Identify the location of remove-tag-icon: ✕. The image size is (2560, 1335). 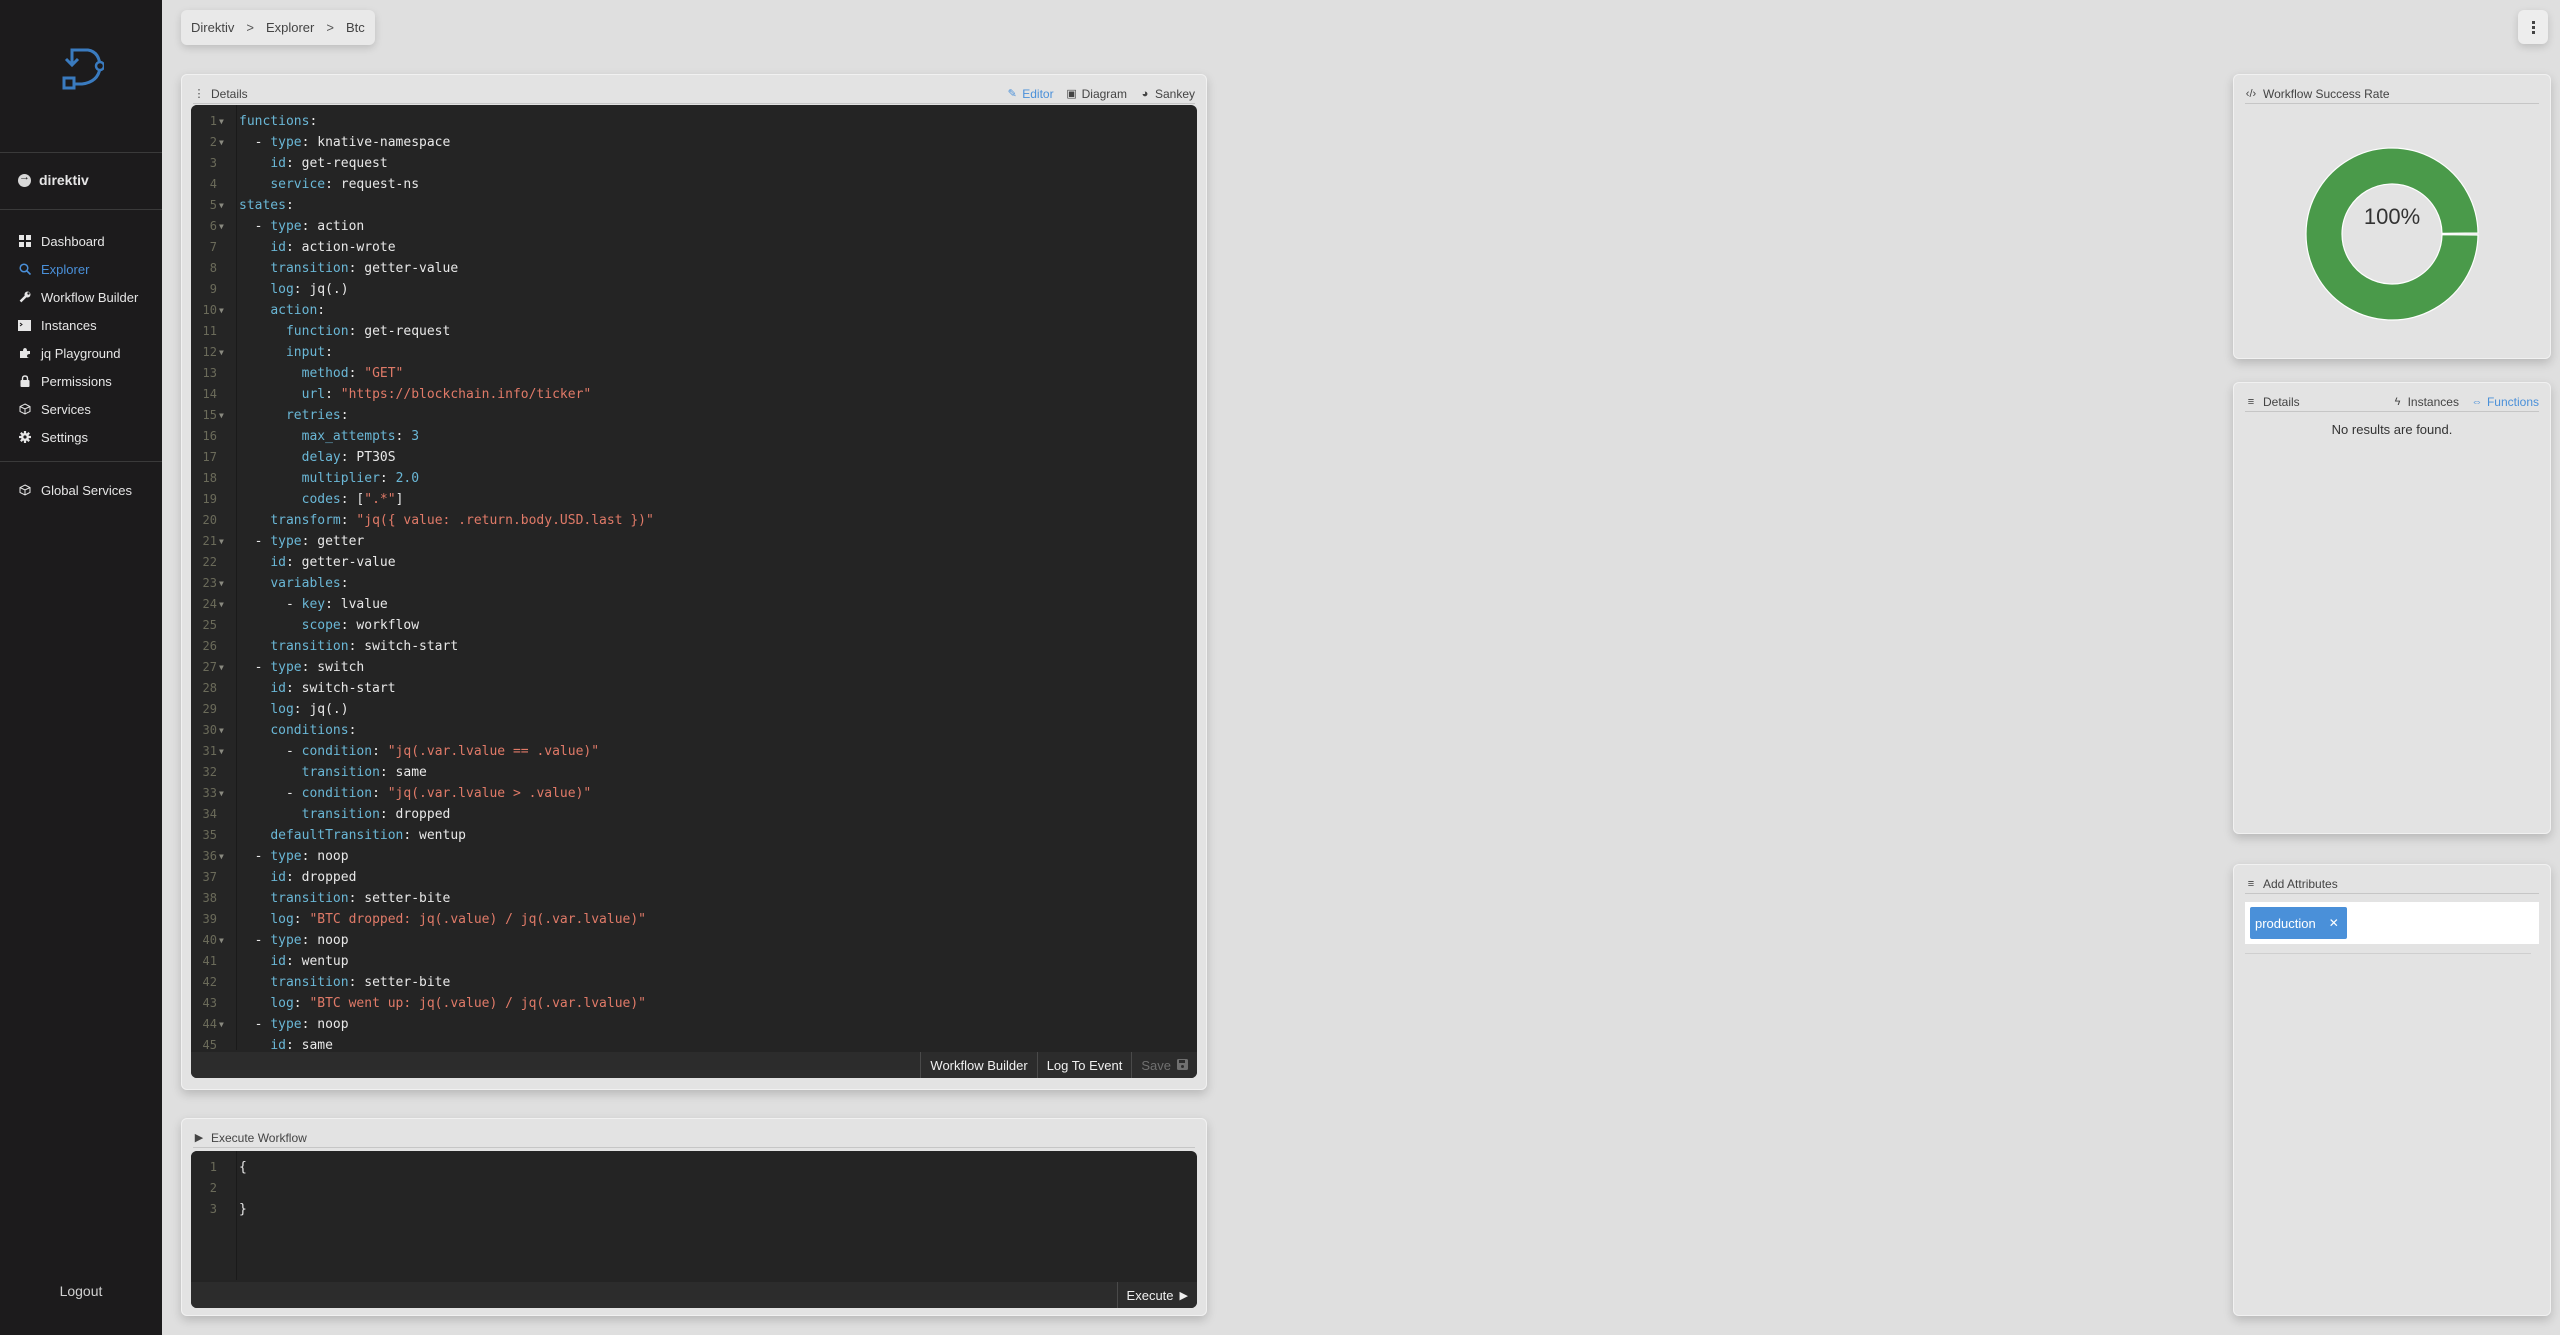
(2334, 923).